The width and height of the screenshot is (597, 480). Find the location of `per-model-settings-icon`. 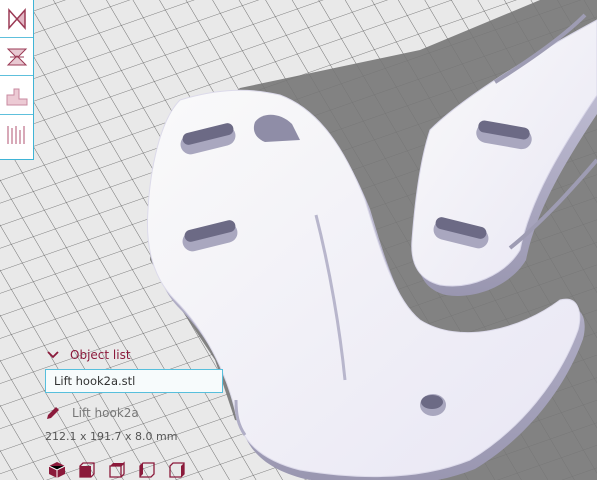

per-model-settings-icon is located at coordinates (16, 135).